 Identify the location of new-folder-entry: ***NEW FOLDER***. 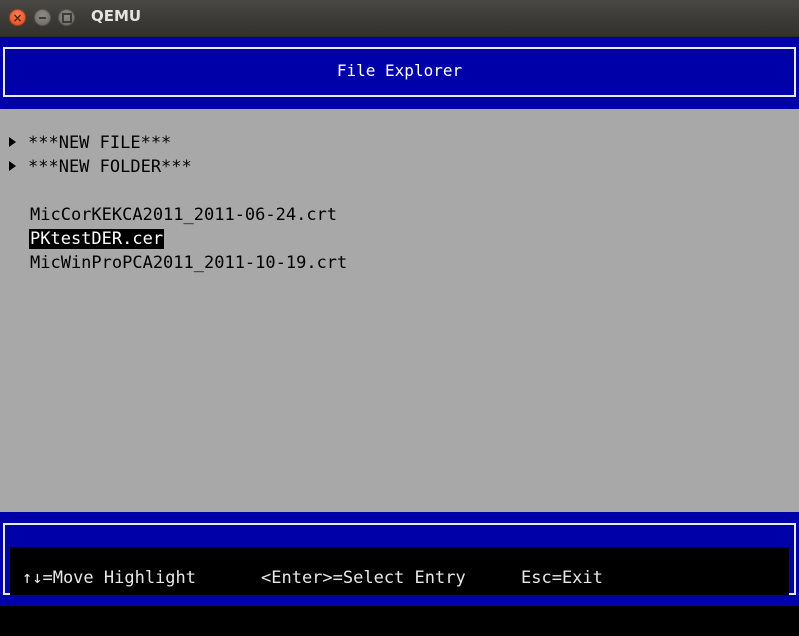
(100, 167).